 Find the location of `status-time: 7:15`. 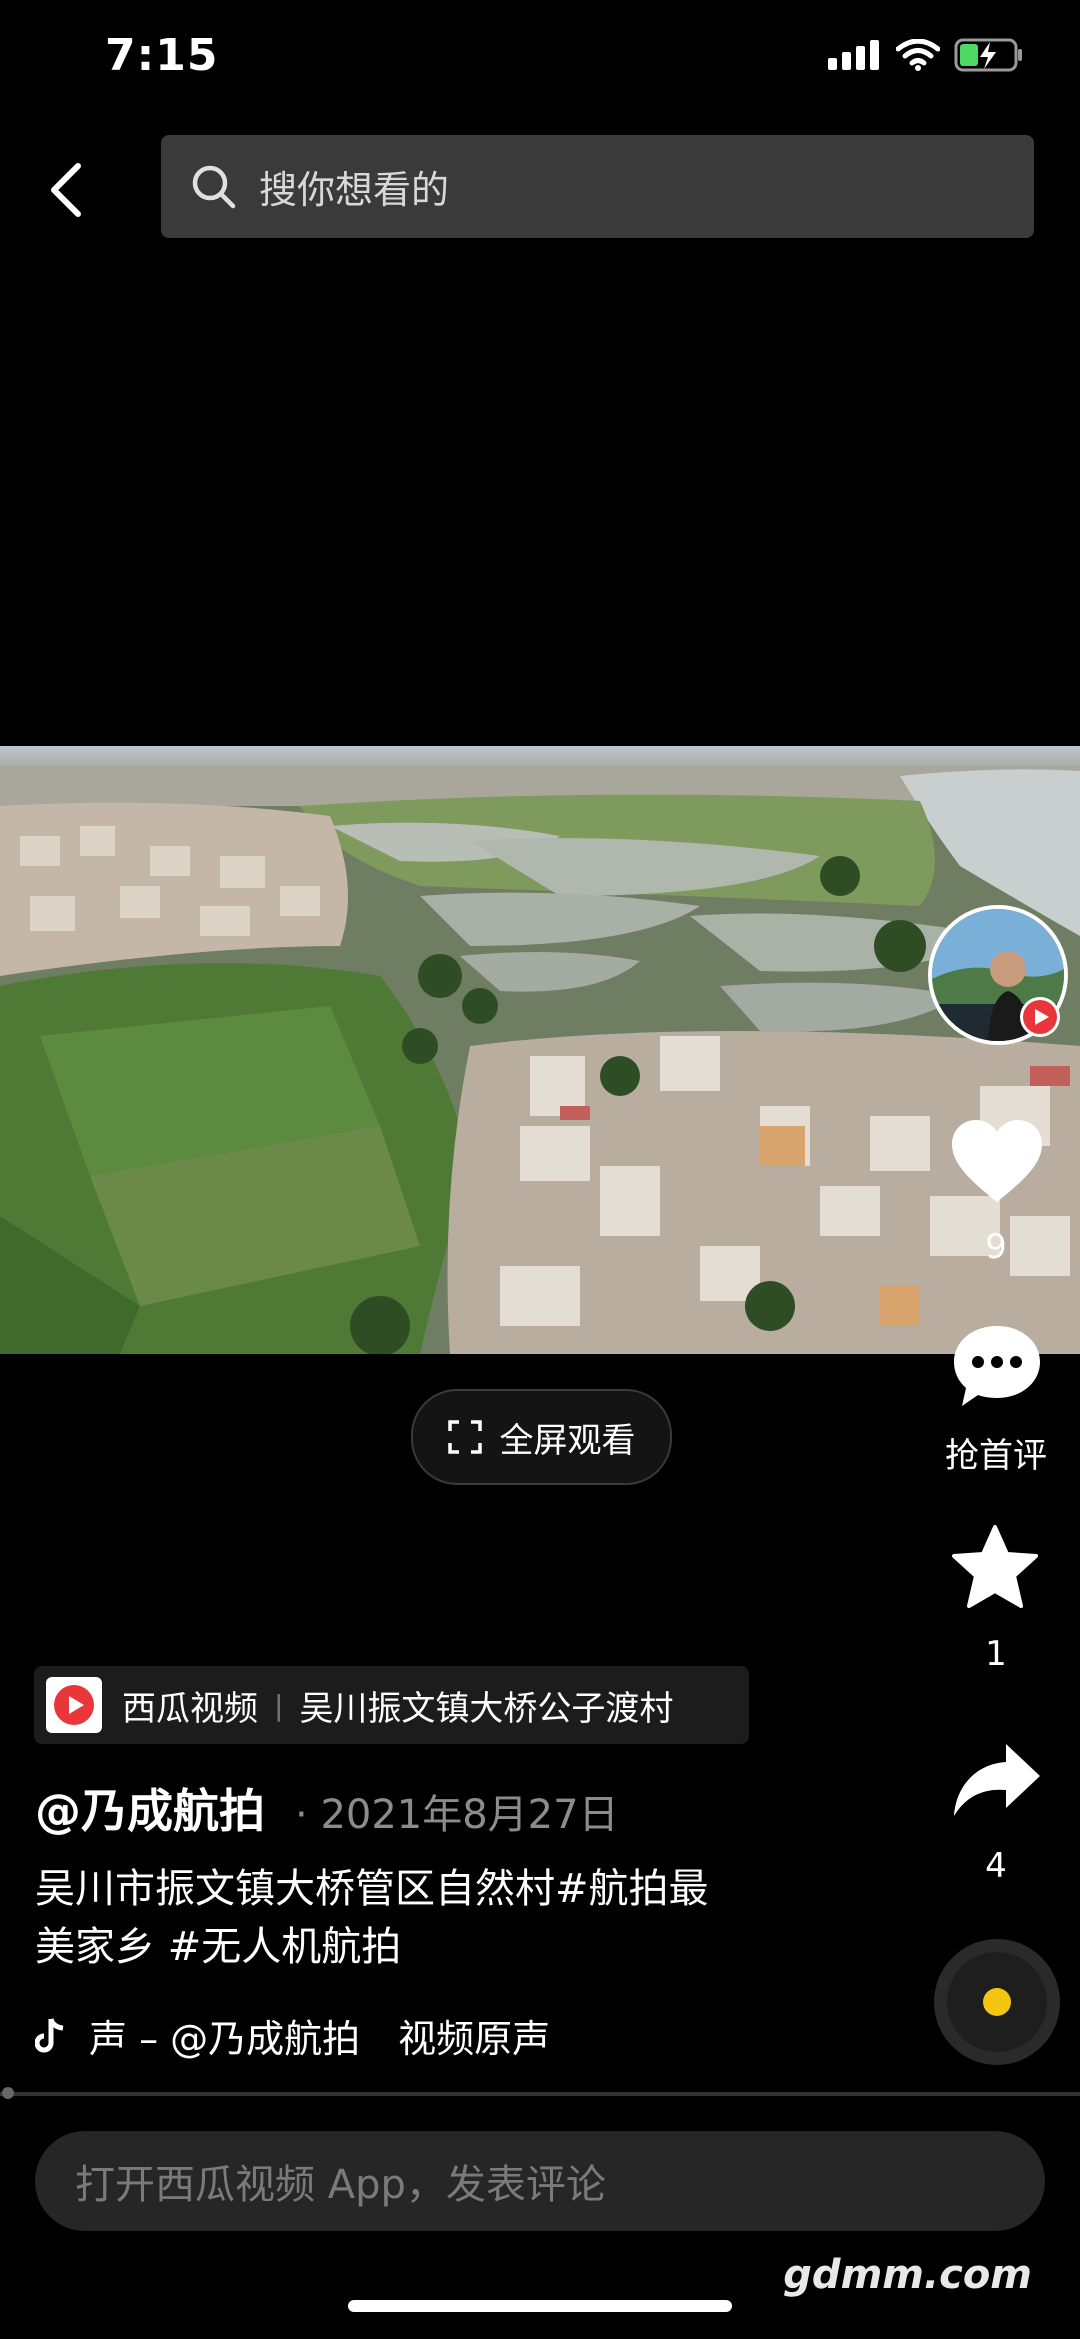

status-time: 7:15 is located at coordinates (162, 55).